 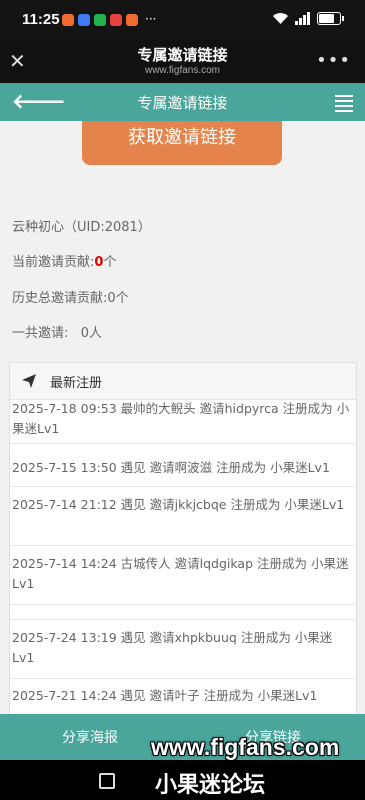 What do you see at coordinates (302, 18) in the screenshot?
I see `signal-icon` at bounding box center [302, 18].